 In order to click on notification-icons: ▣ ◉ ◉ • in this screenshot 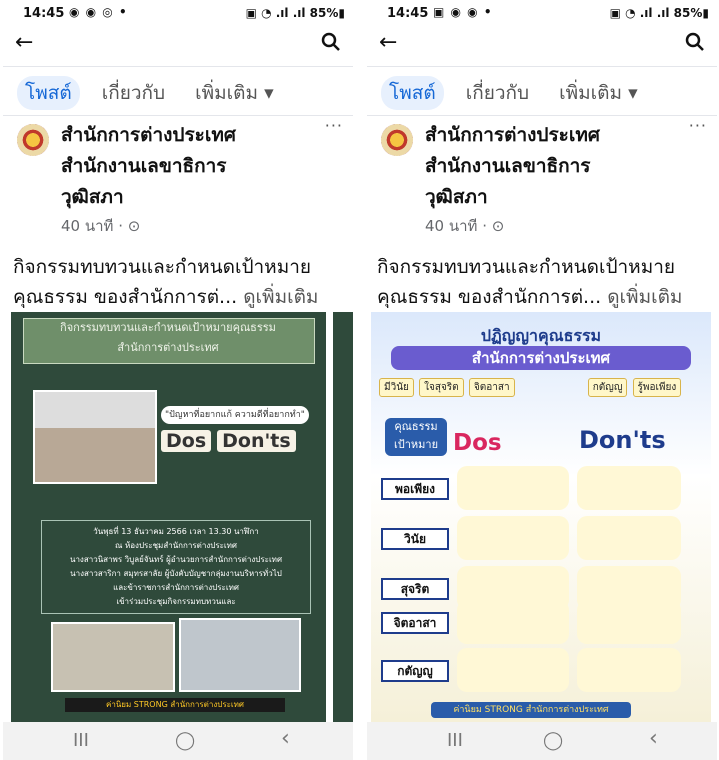, I will do `click(463, 12)`.